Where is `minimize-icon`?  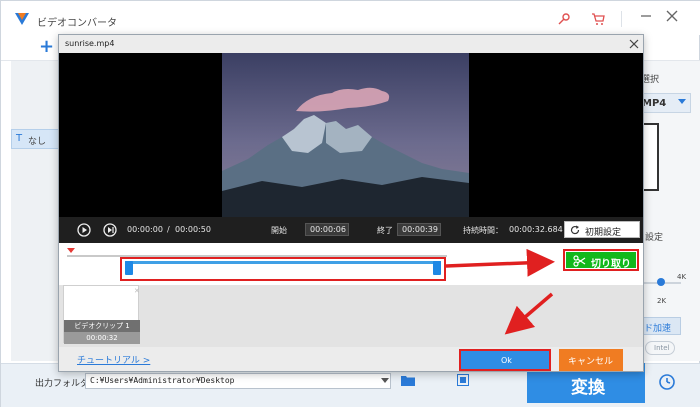 minimize-icon is located at coordinates (646, 16).